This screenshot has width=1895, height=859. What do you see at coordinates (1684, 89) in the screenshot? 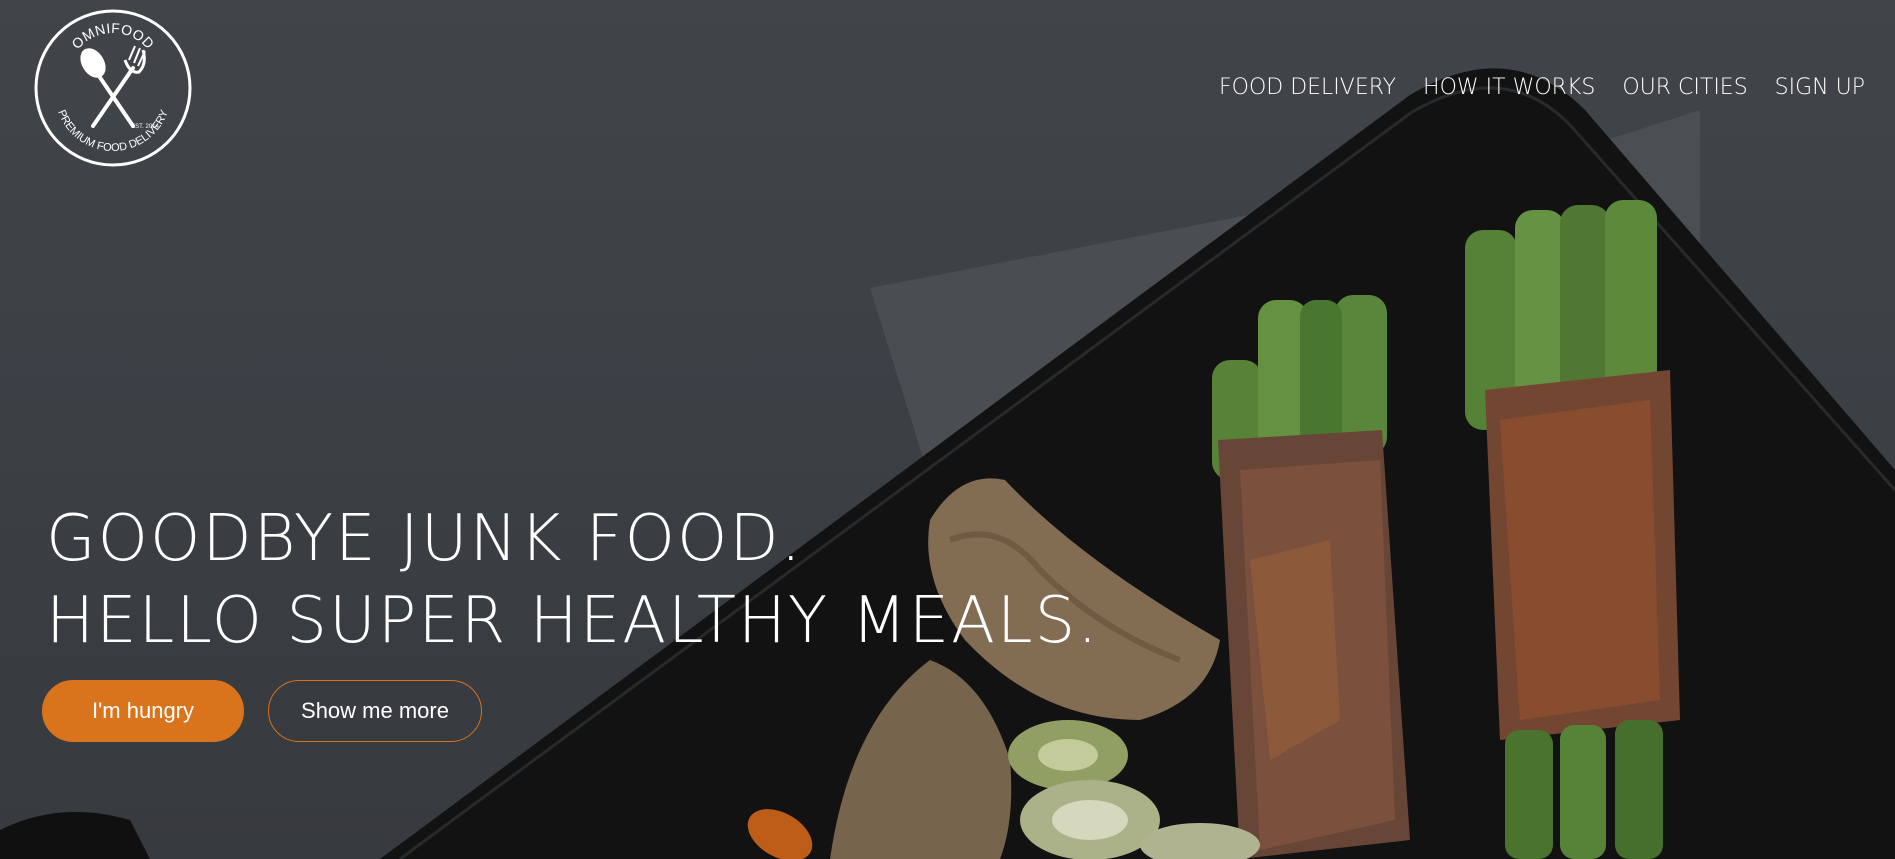
I see `nav-item-our-cities: OUR CITIES` at bounding box center [1684, 89].